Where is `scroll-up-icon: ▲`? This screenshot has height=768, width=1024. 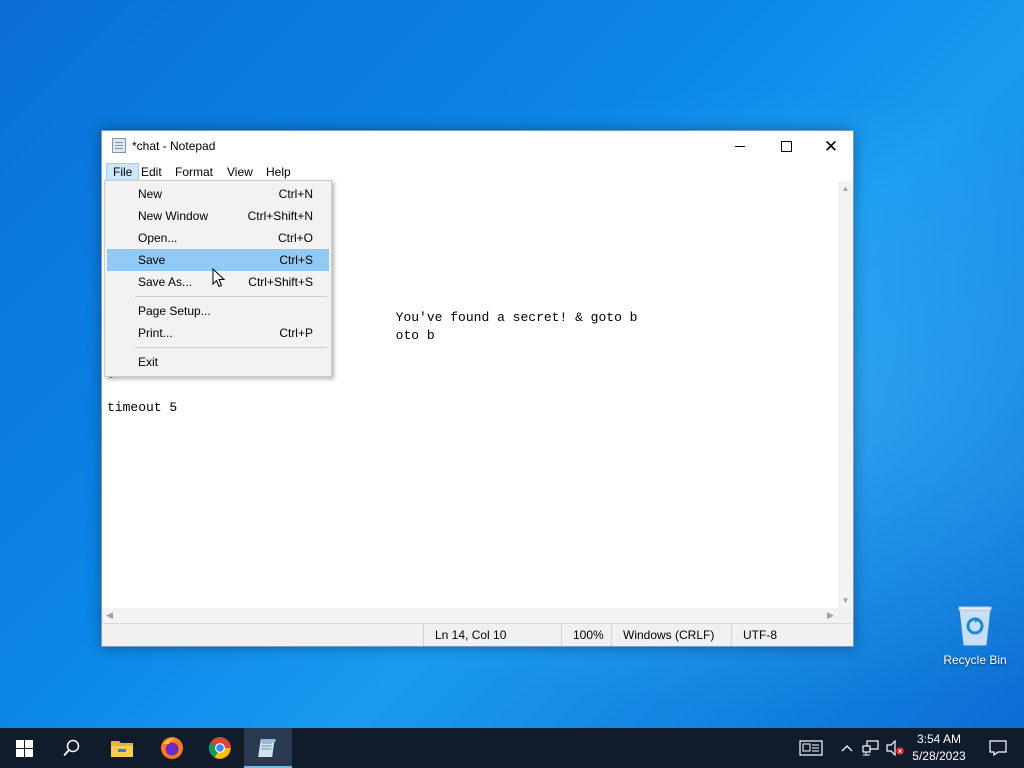 scroll-up-icon: ▲ is located at coordinates (845, 188).